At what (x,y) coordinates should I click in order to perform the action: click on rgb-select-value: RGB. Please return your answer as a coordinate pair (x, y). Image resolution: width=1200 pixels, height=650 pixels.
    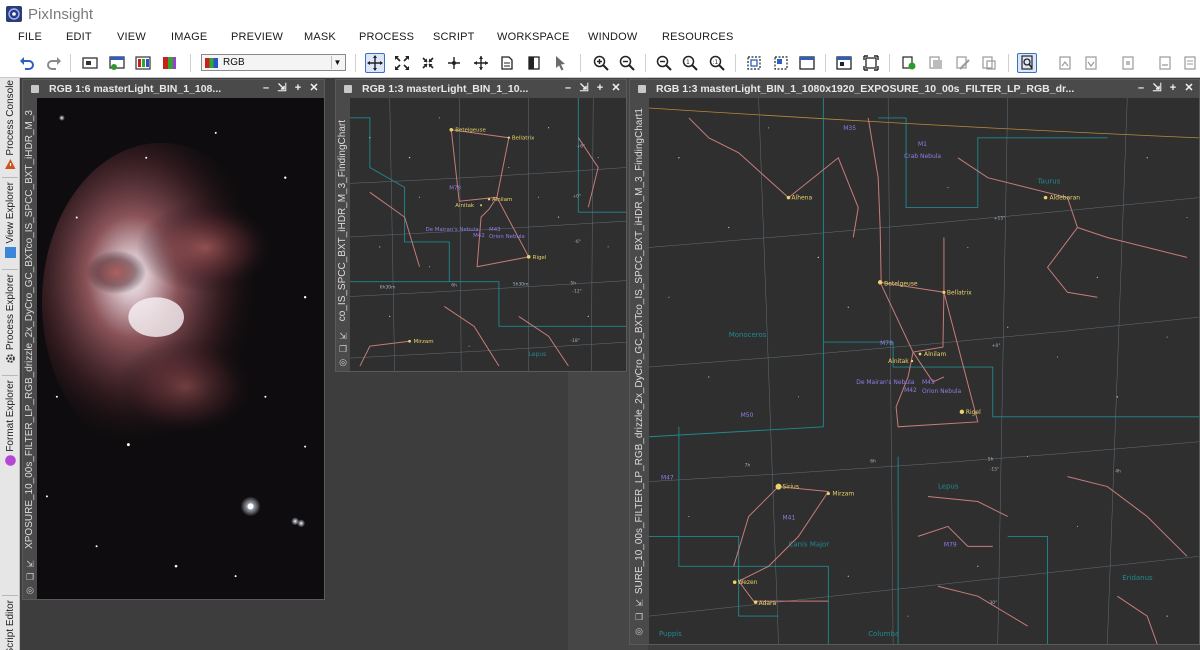
    Looking at the image, I should click on (234, 62).